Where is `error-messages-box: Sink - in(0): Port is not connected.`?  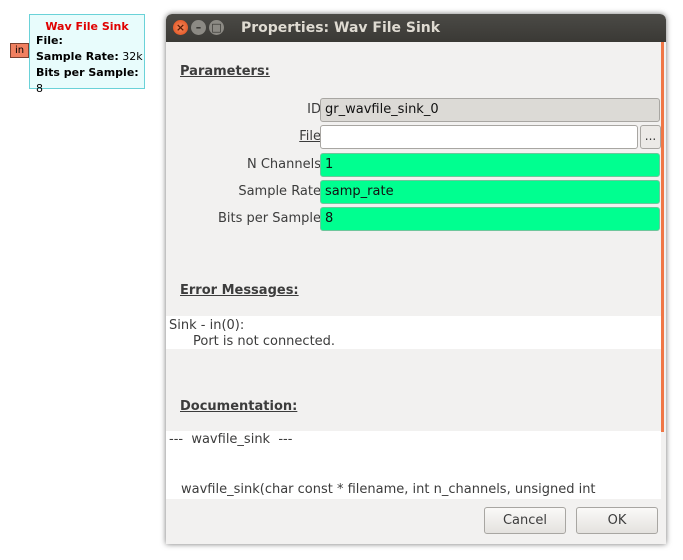
error-messages-box: Sink - in(0): Port is not connected. is located at coordinates (413, 332).